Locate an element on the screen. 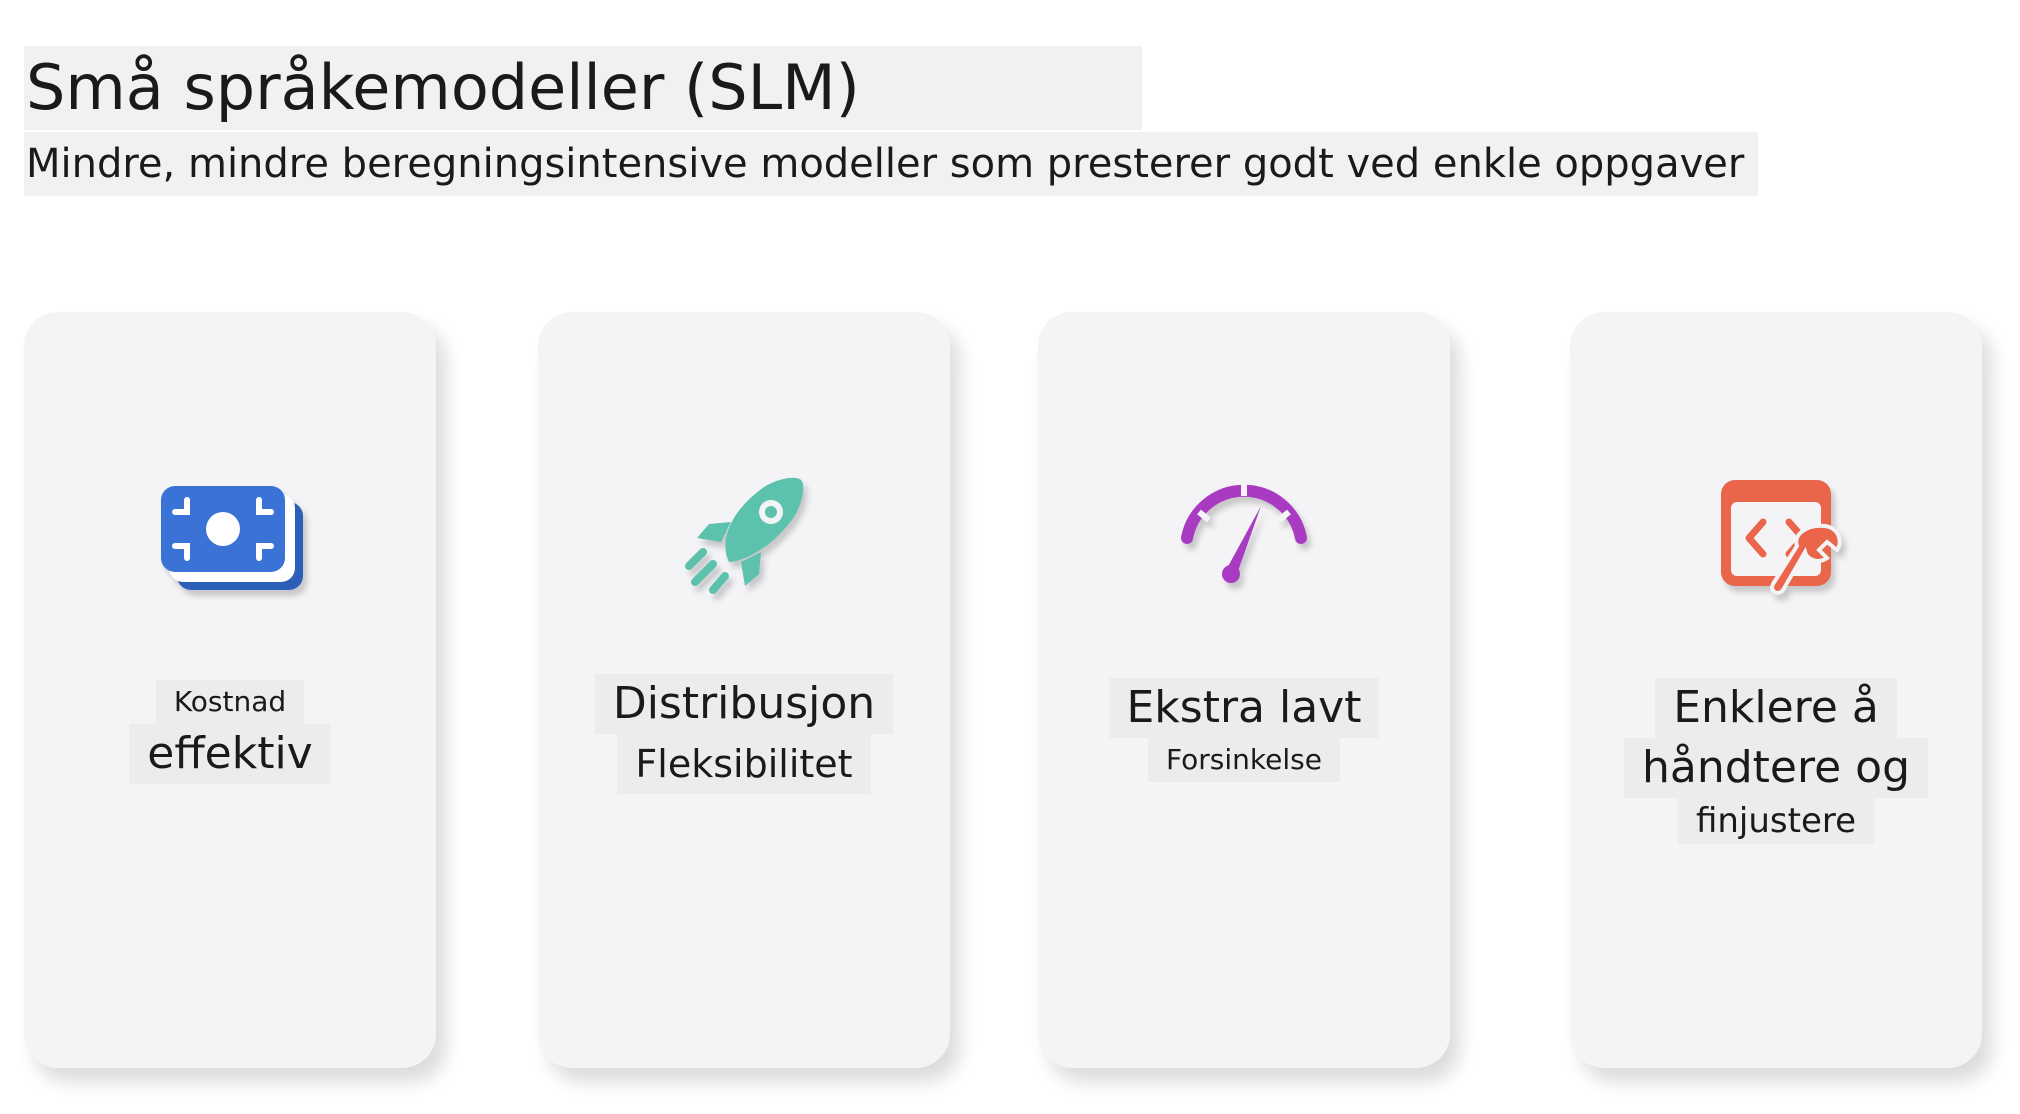 The image size is (2020, 1114). card-deployment-flexibility: Distribusjon Fleksibilitet is located at coordinates (744, 690).